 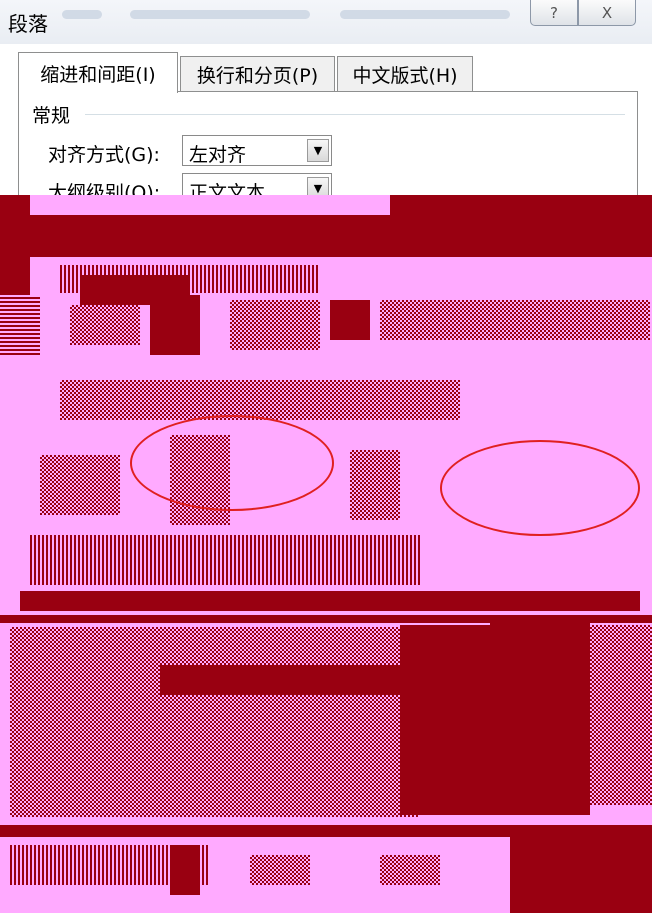 I want to click on tab-label: 中文版式(H), so click(x=405, y=76).